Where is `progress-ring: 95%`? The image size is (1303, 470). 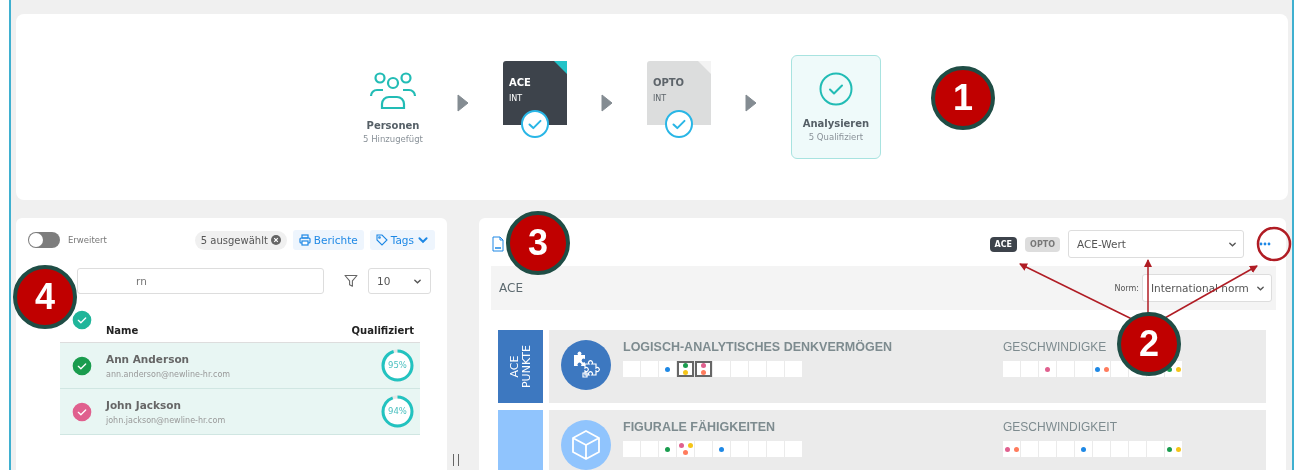
progress-ring: 95% is located at coordinates (397, 365).